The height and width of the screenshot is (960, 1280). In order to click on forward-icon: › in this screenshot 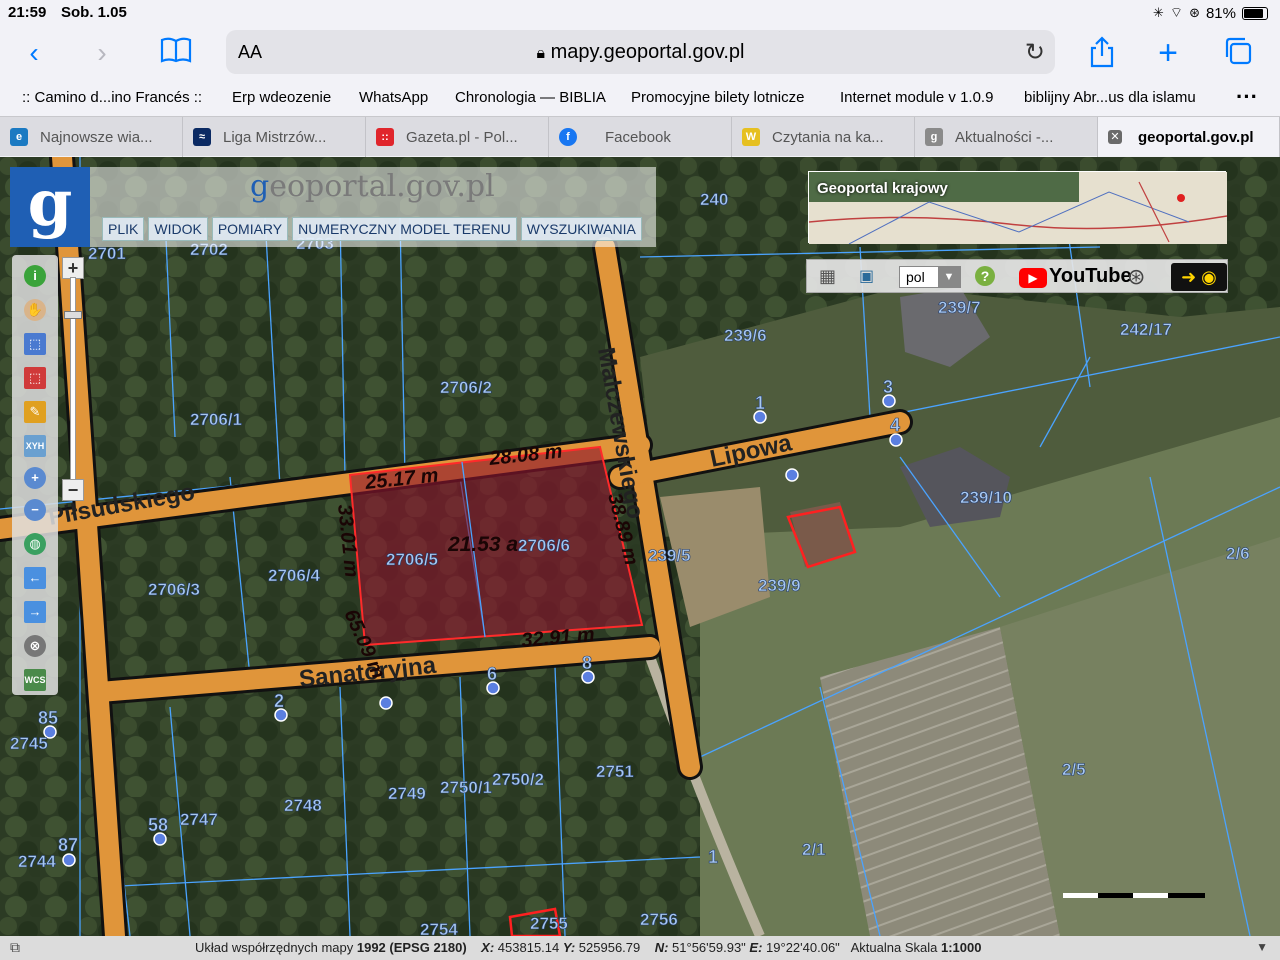, I will do `click(102, 53)`.